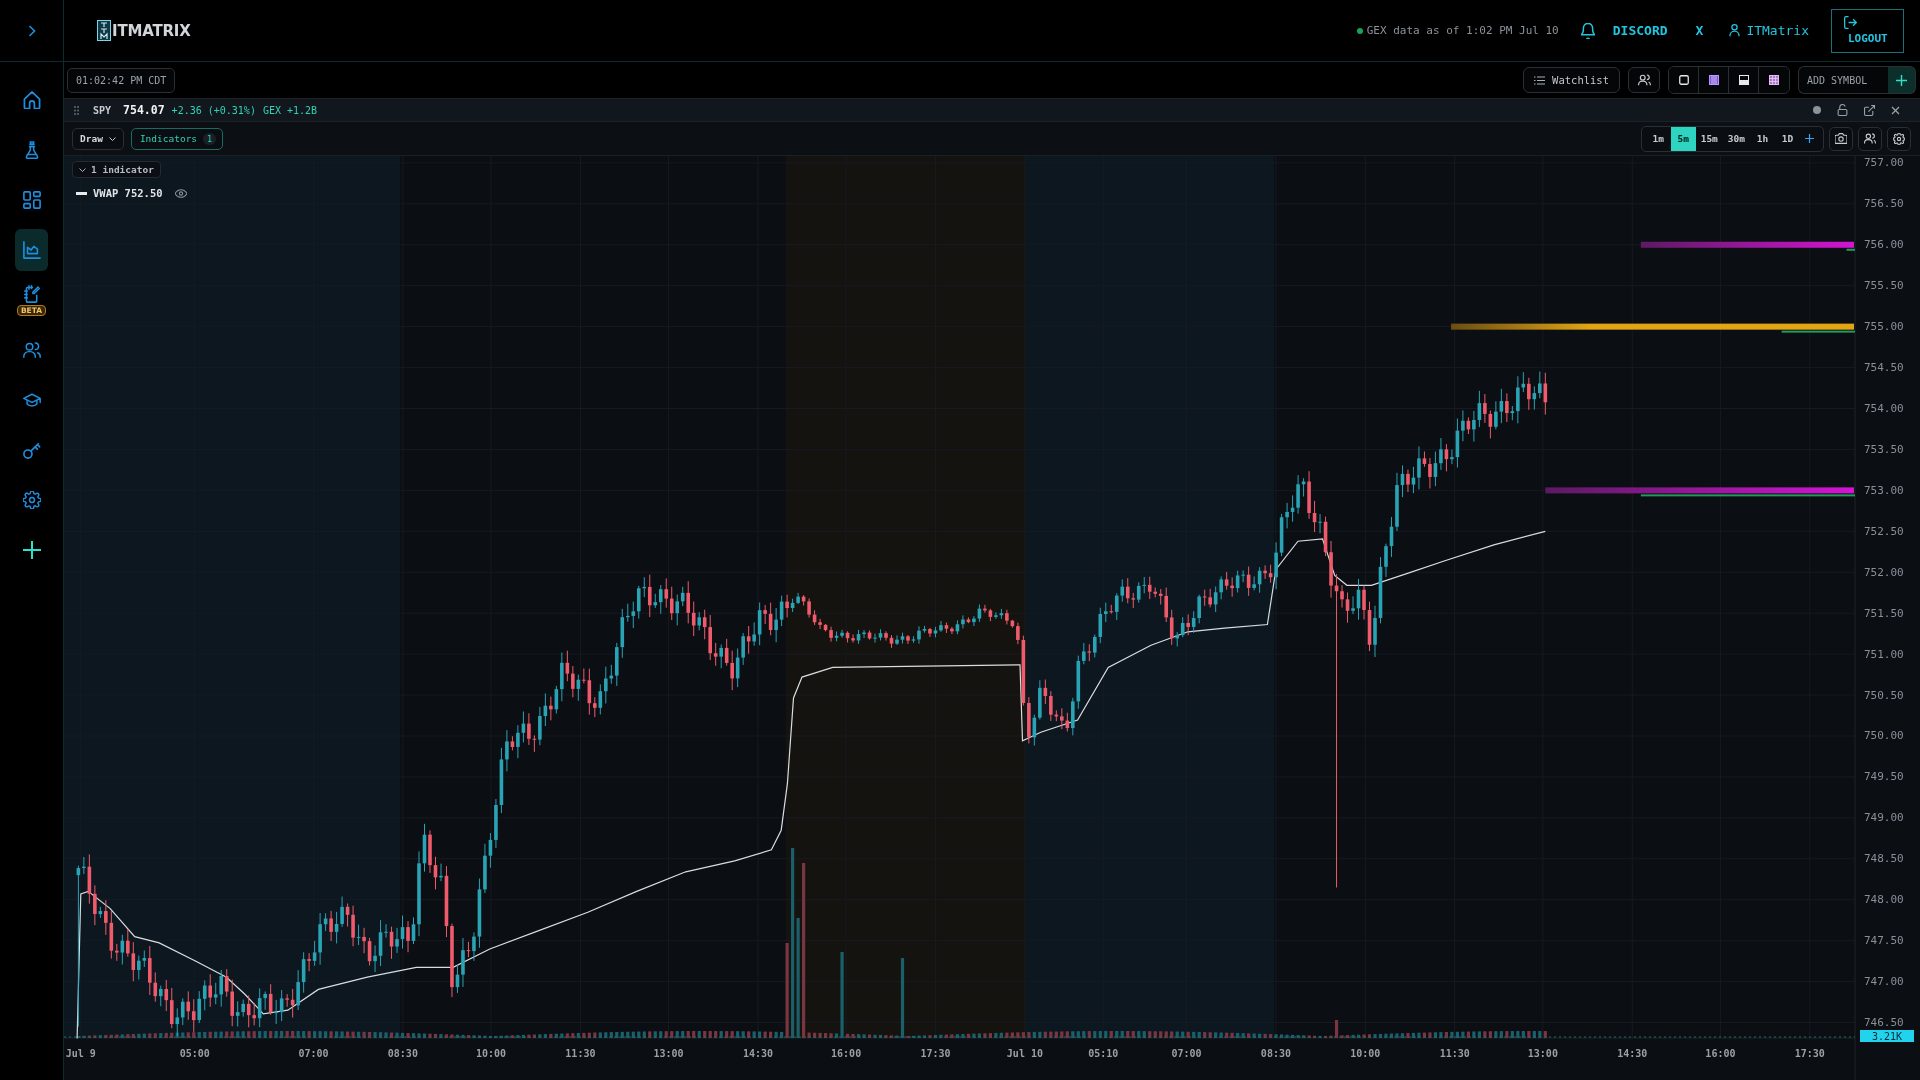  I want to click on pop-out-button, so click(1869, 110).